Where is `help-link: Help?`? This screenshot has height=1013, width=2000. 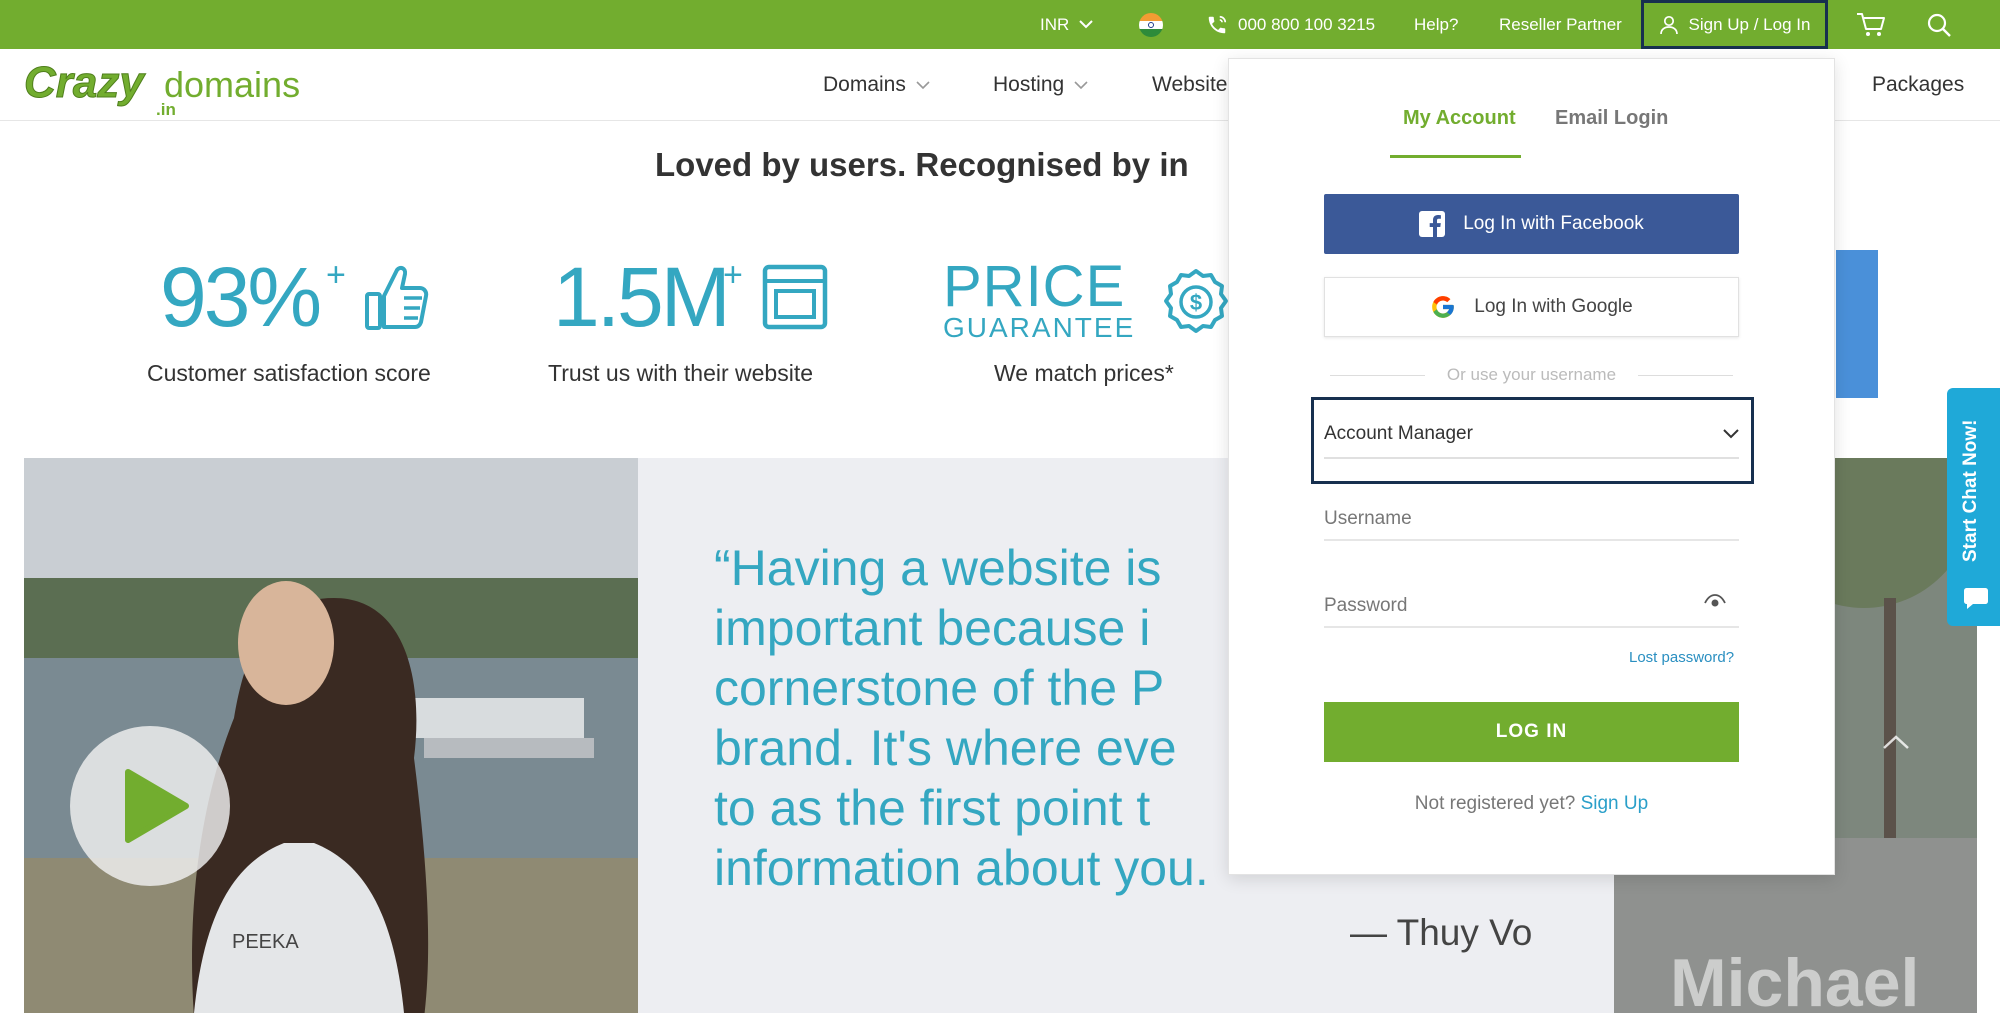
help-link: Help? is located at coordinates (1436, 24).